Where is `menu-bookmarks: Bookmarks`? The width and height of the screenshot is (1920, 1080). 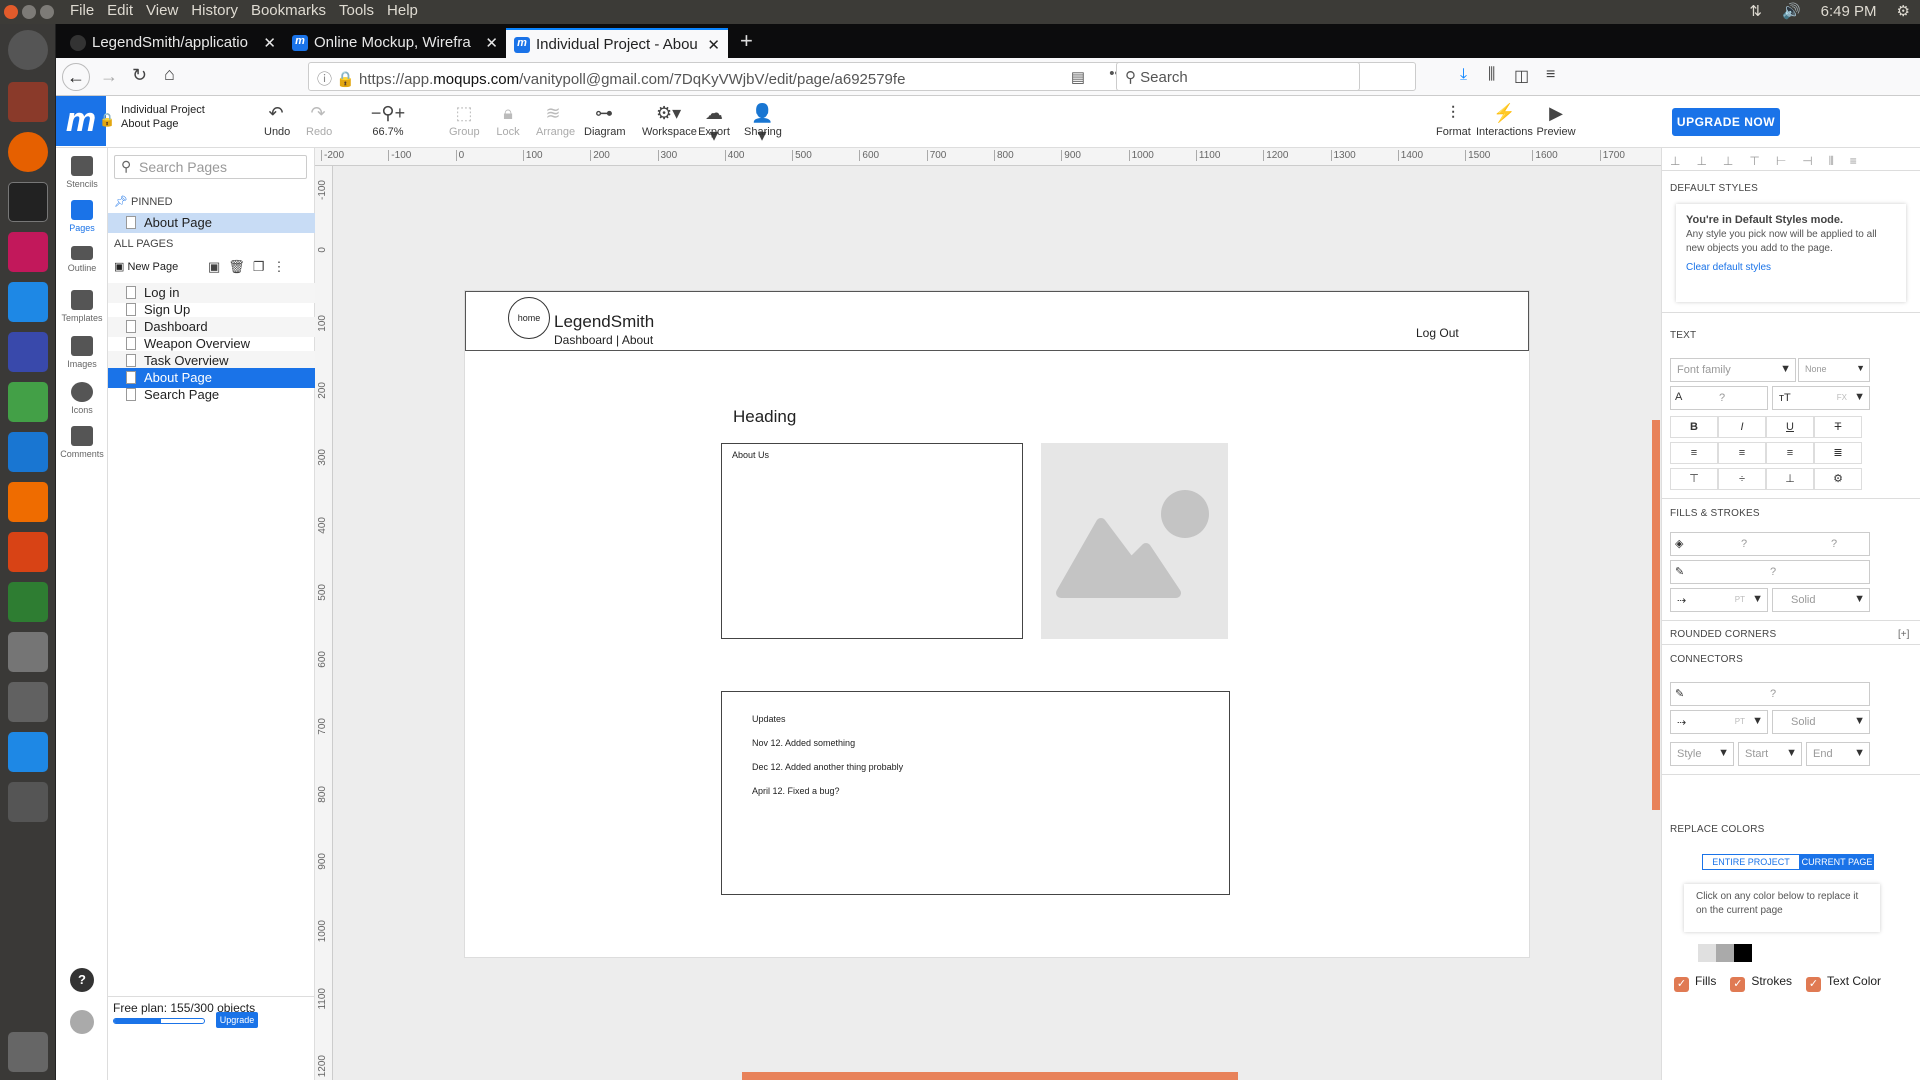
menu-bookmarks: Bookmarks is located at coordinates (288, 10).